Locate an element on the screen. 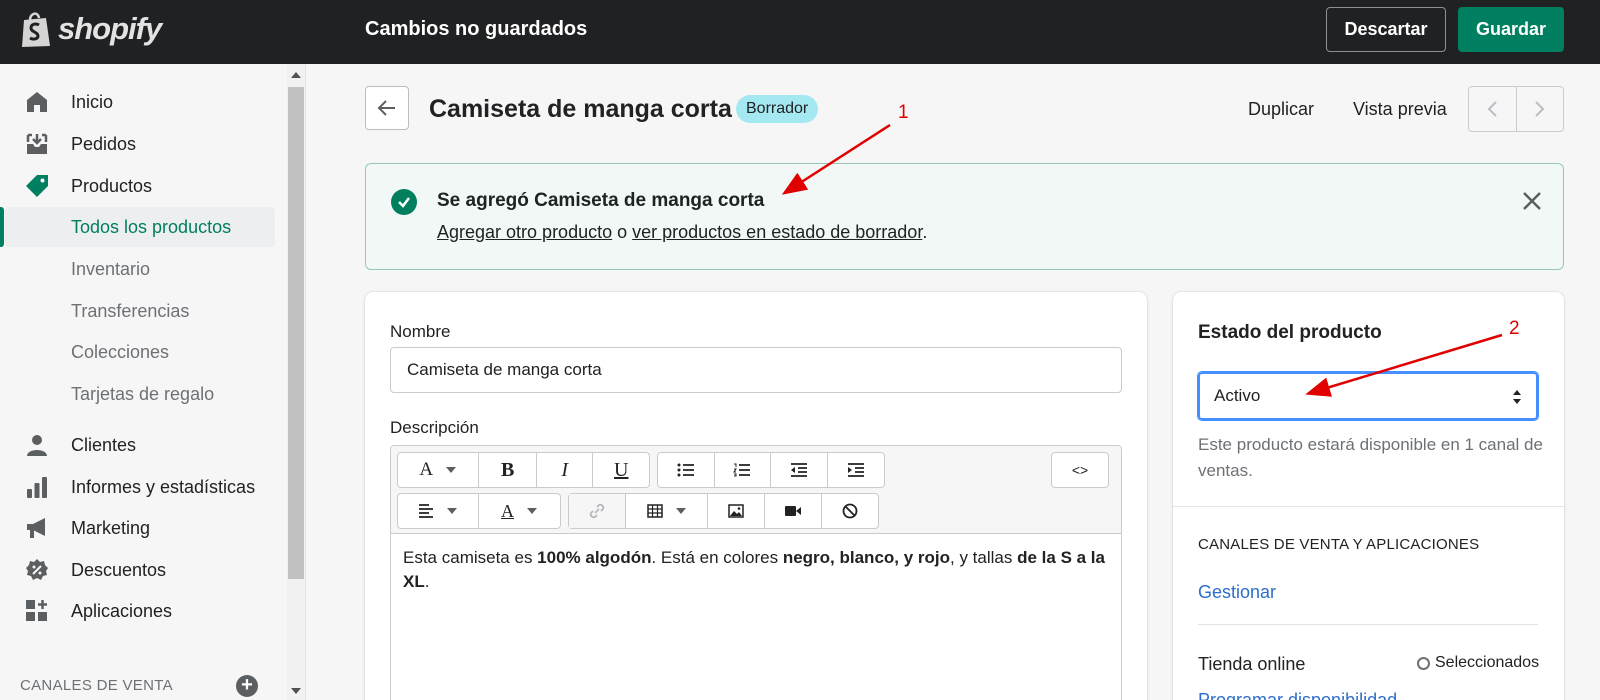 This screenshot has width=1600, height=700. sidebar-subitem-transfers: Transferencias is located at coordinates (142, 311).